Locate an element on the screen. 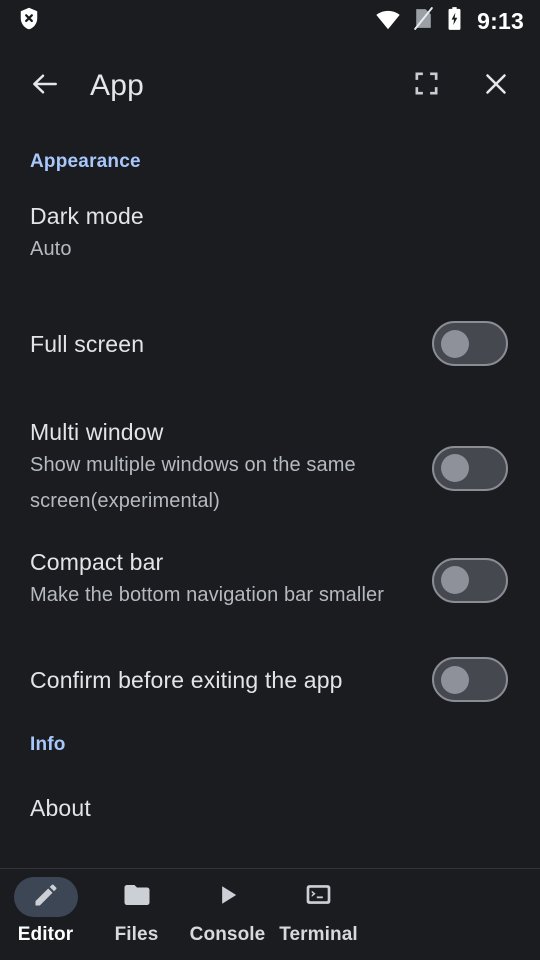  fullscreen-button is located at coordinates (426, 86).